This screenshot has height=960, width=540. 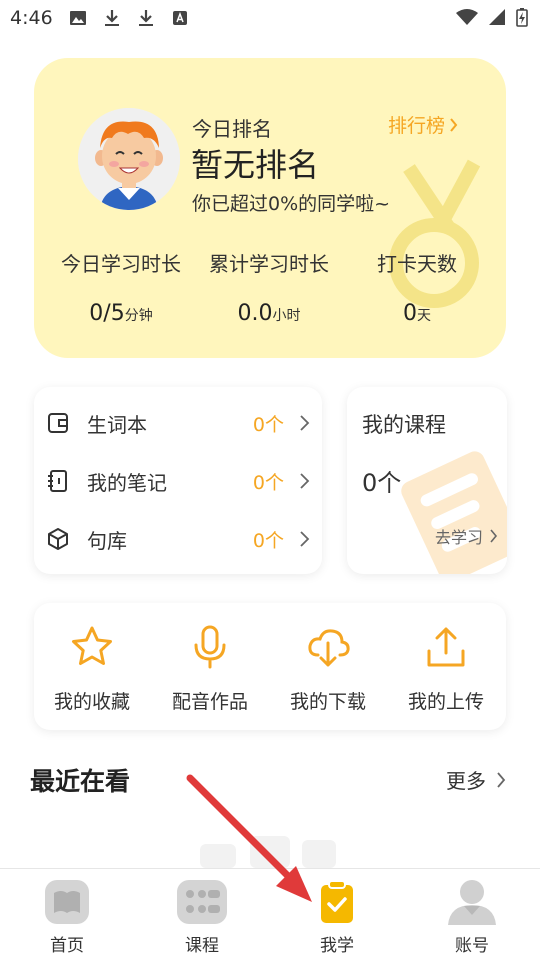 What do you see at coordinates (454, 512) in the screenshot?
I see `course-decoration-icon` at bounding box center [454, 512].